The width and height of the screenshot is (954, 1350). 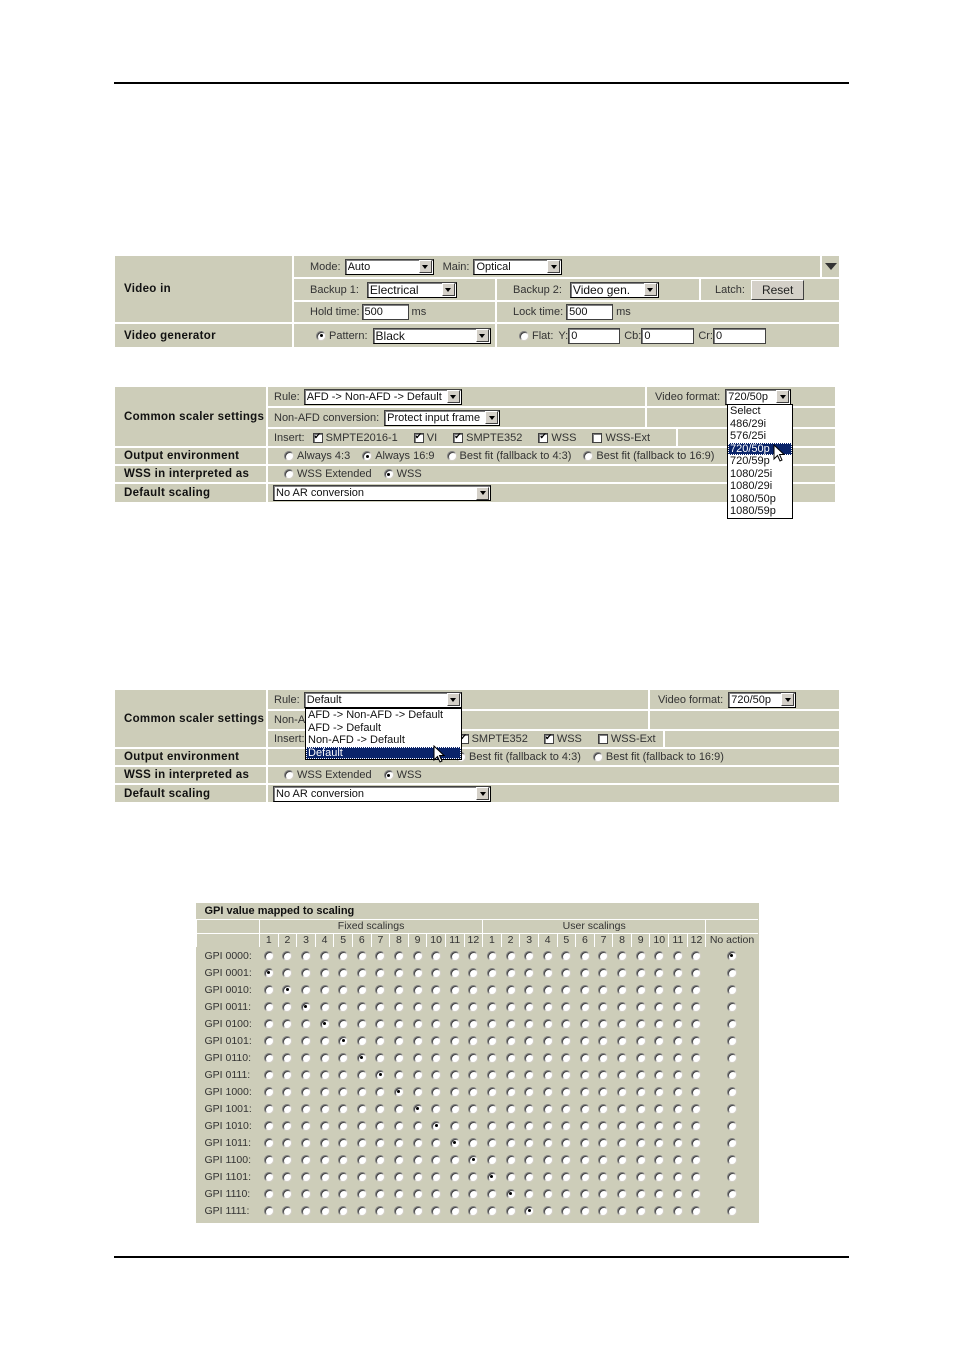 What do you see at coordinates (590, 312) in the screenshot?
I see `lock-time-input: 500` at bounding box center [590, 312].